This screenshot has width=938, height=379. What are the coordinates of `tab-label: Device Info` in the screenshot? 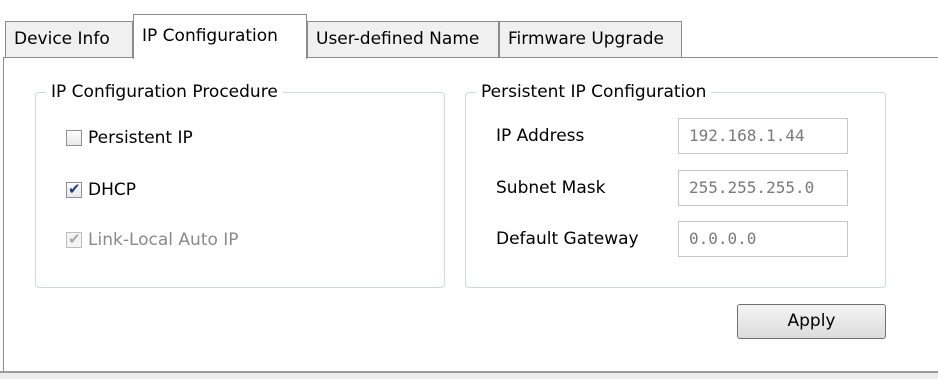 It's located at (62, 39).